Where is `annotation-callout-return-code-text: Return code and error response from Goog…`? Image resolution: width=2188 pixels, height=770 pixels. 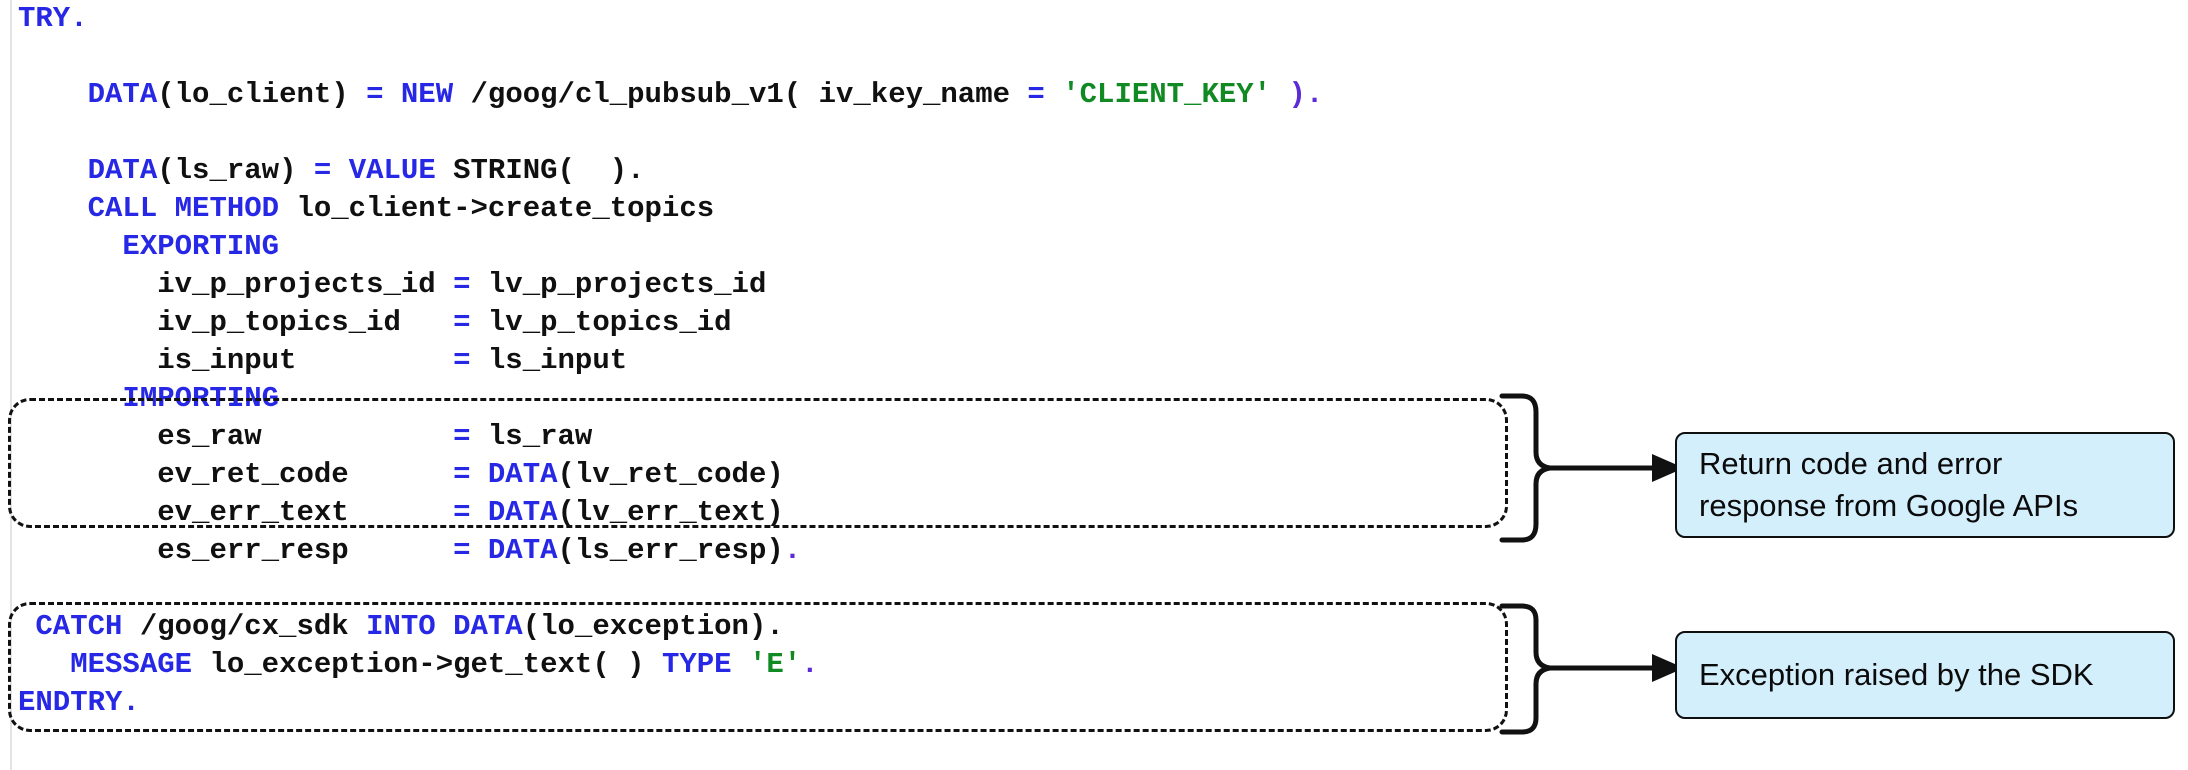 annotation-callout-return-code-text: Return code and error response from Goog… is located at coordinates (1888, 485).